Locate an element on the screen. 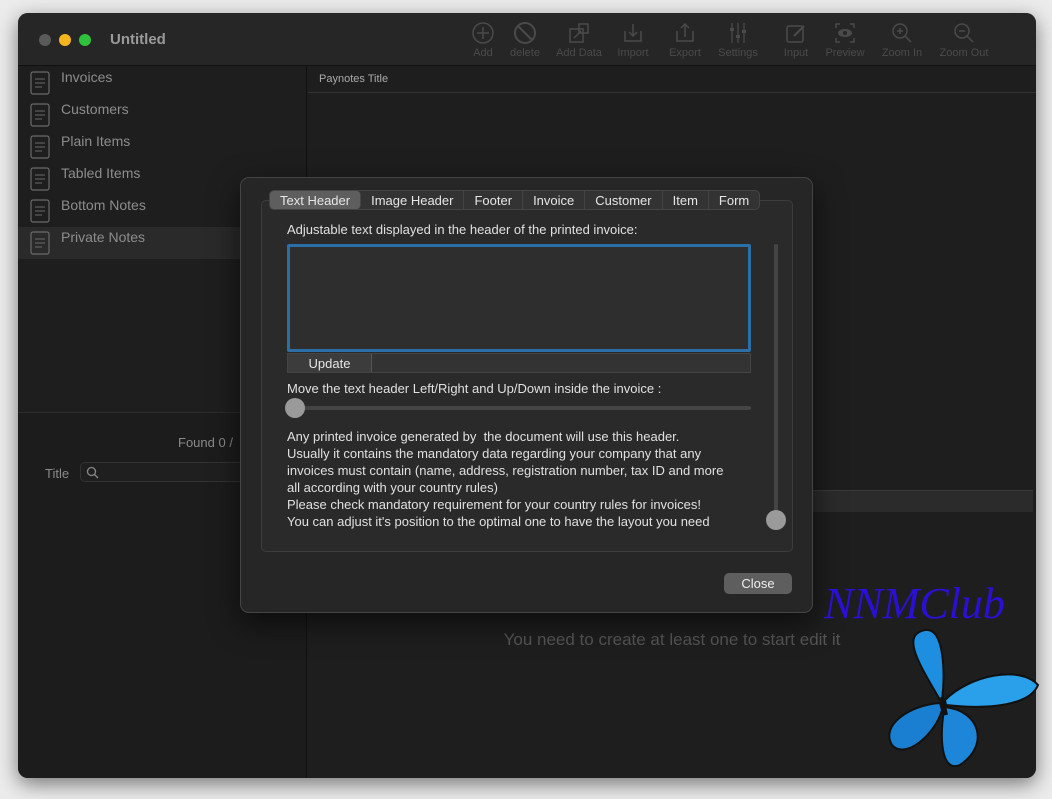  update-button: Update is located at coordinates (330, 363).